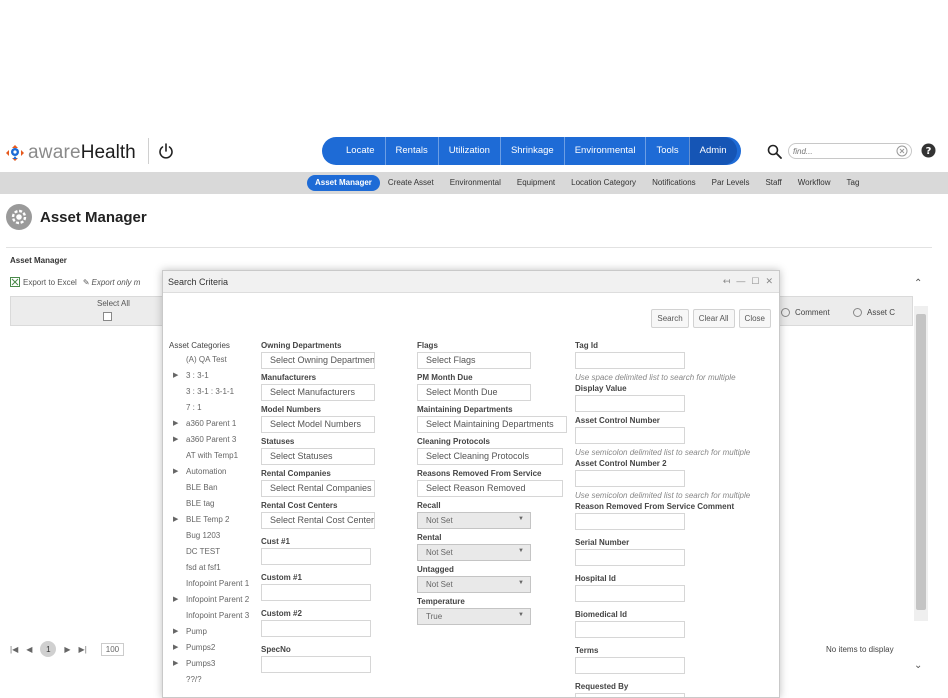  I want to click on power-icon, so click(166, 151).